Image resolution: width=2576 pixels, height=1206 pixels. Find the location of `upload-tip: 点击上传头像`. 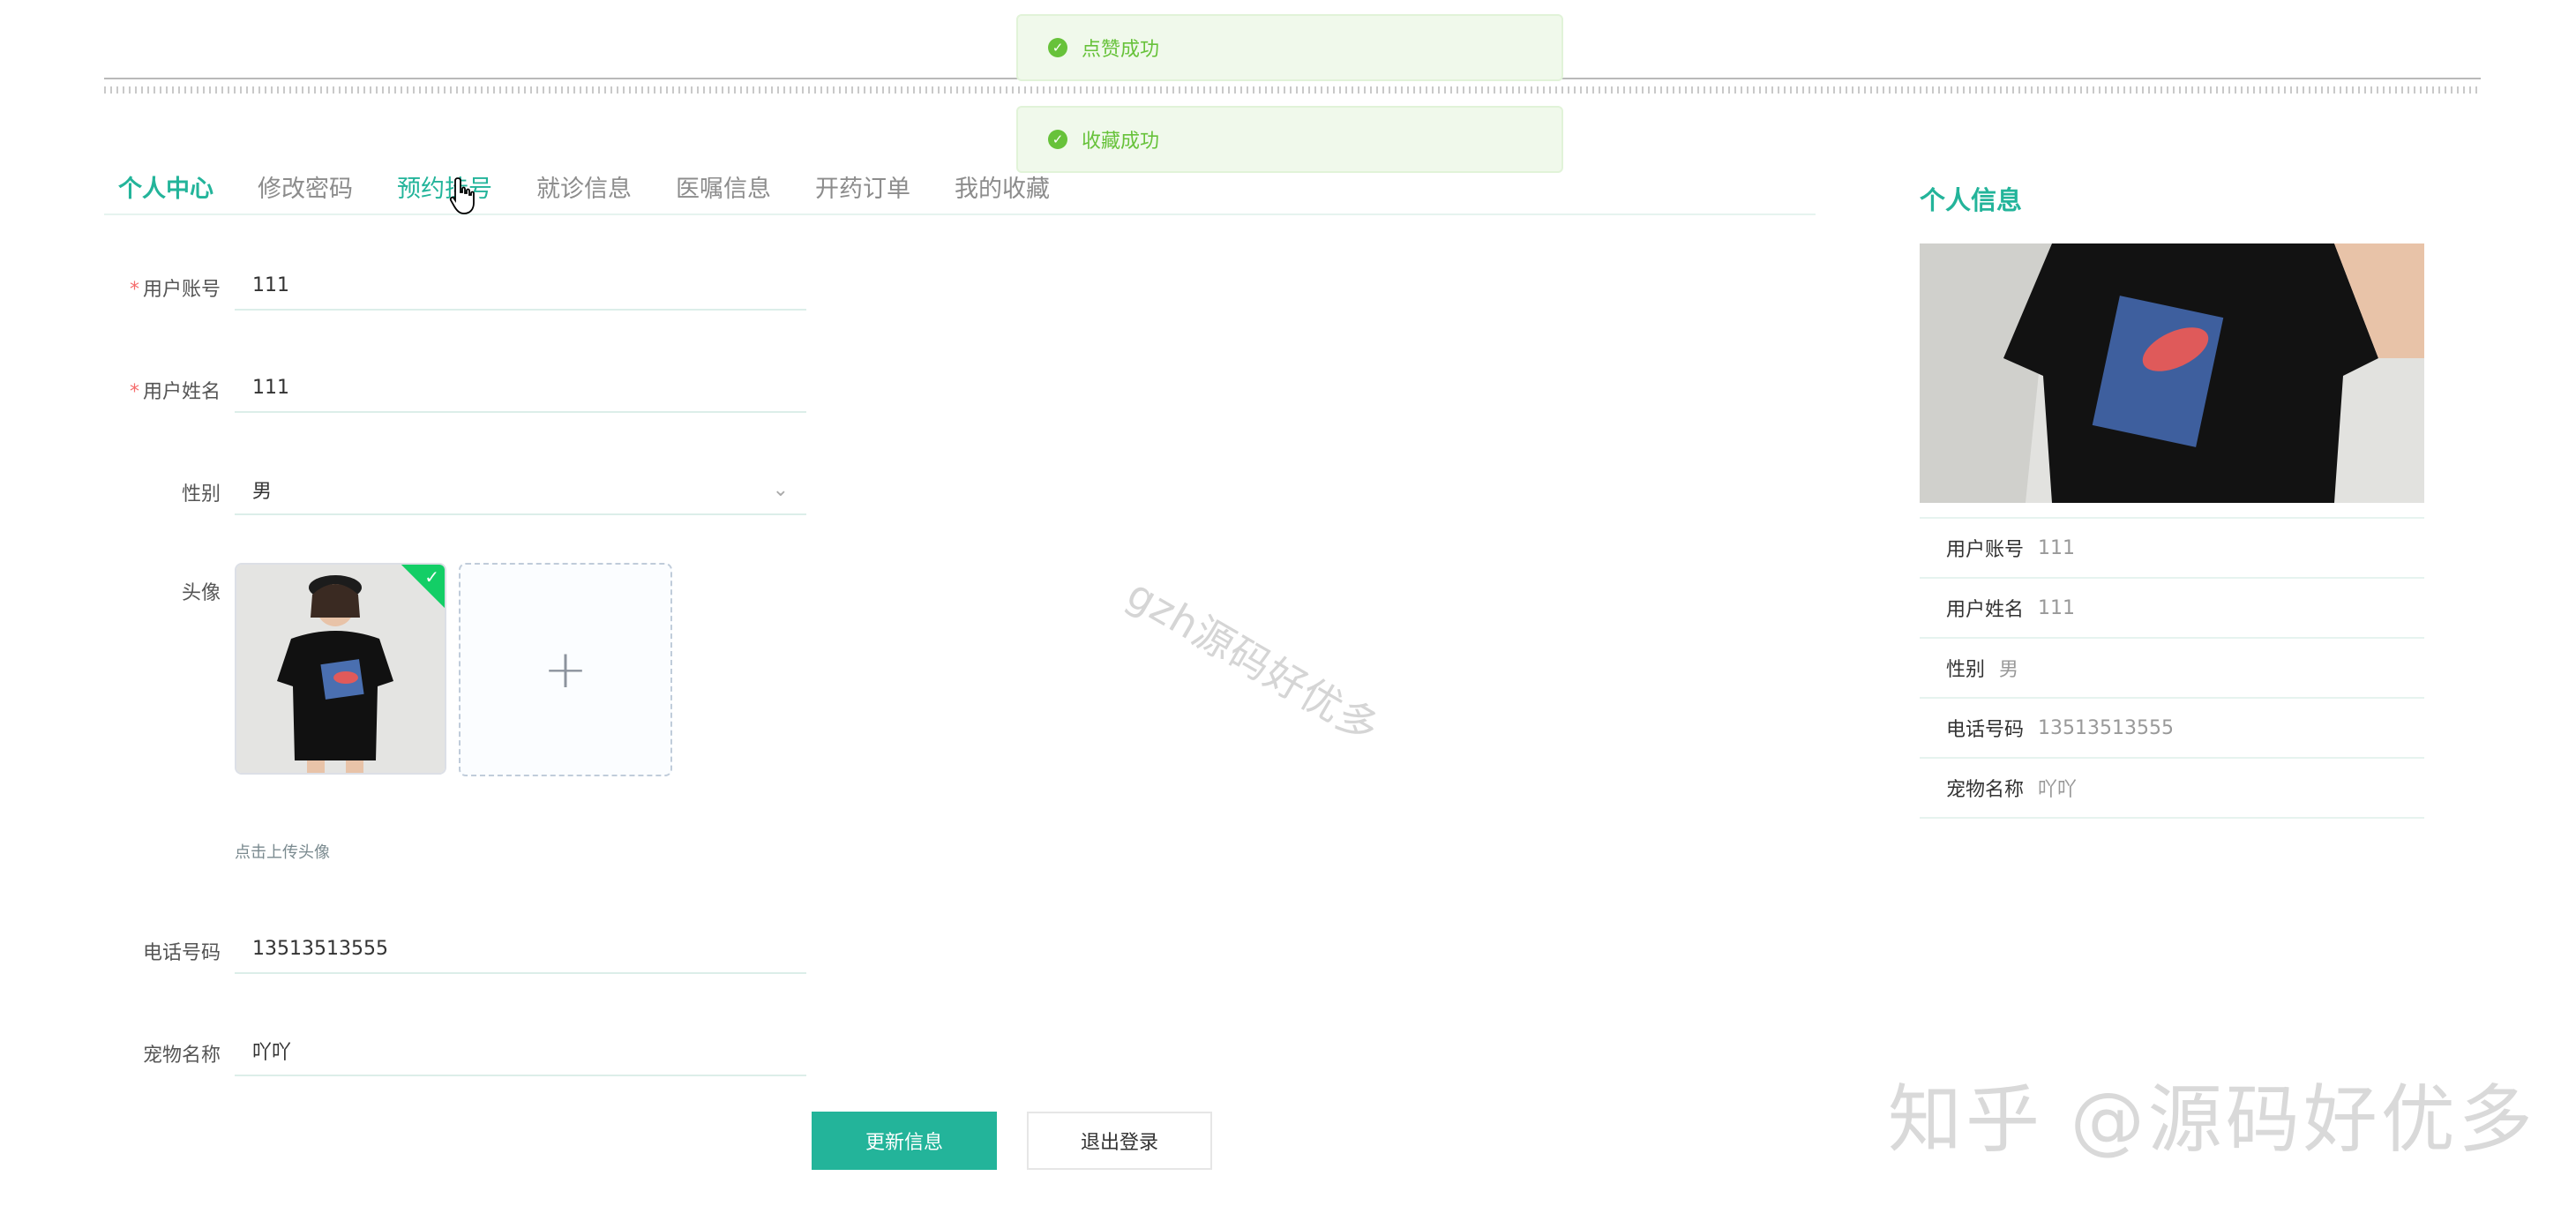

upload-tip: 点击上传头像 is located at coordinates (283, 852).